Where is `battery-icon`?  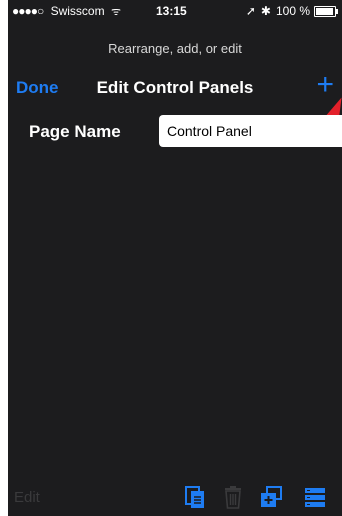 battery-icon is located at coordinates (326, 11).